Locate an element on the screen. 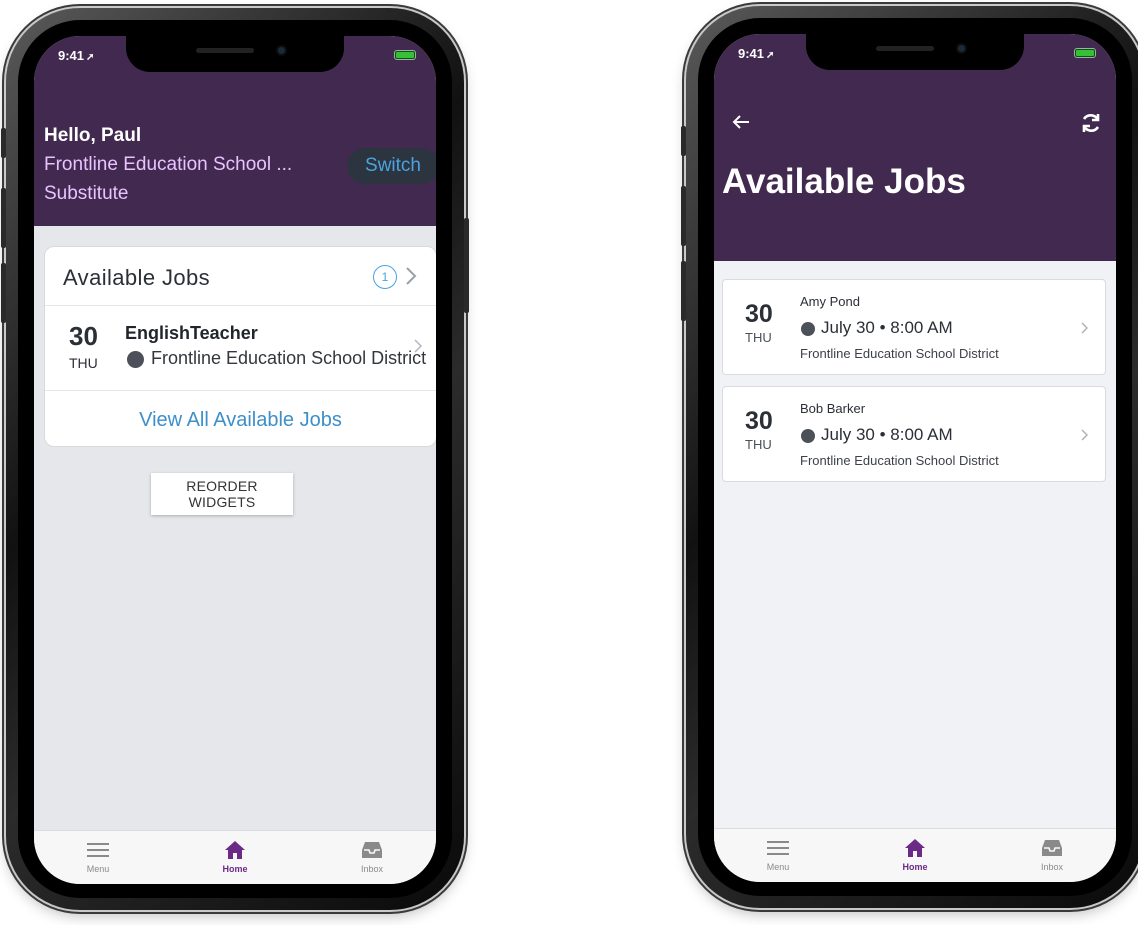  widget-header: Available Jobs 1 is located at coordinates (240, 276).